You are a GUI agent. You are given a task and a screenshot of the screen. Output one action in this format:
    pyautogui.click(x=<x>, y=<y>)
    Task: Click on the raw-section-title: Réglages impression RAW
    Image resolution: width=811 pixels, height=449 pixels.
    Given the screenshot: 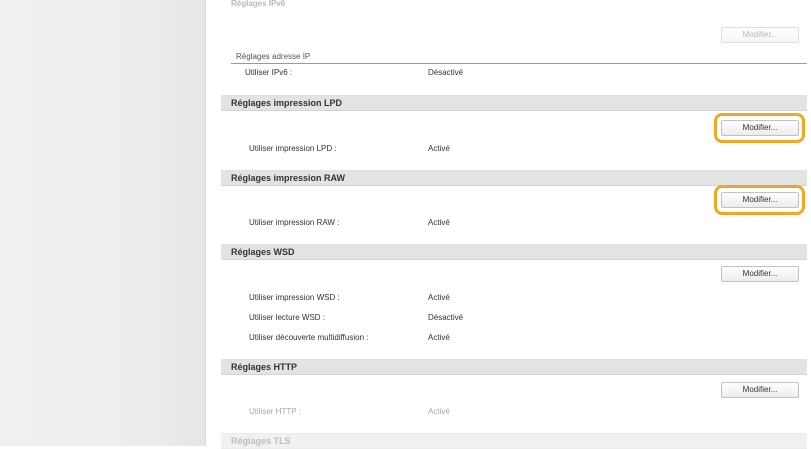 What is the action you would take?
    pyautogui.click(x=288, y=178)
    